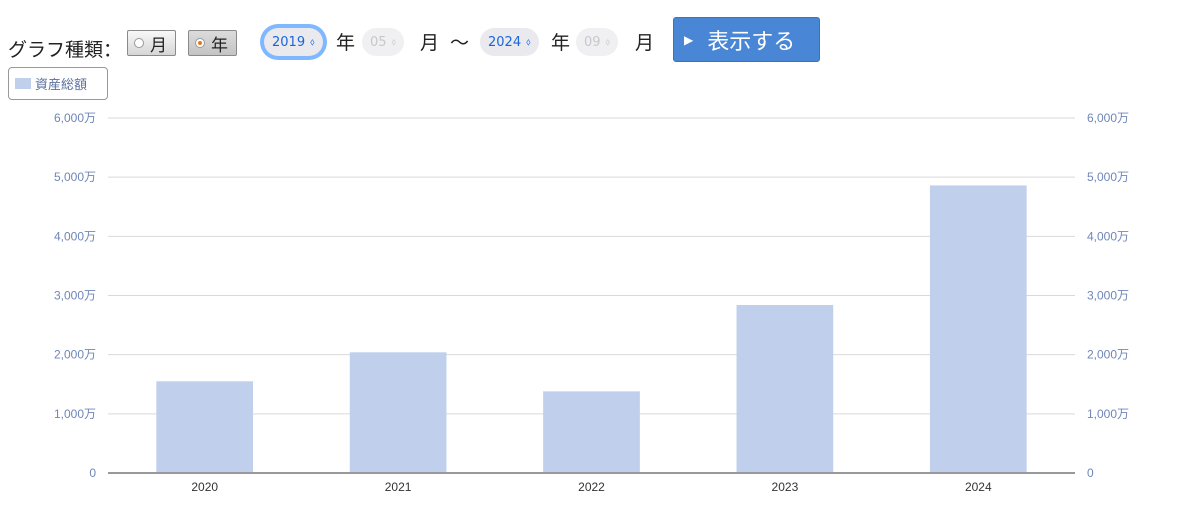 Image resolution: width=1179 pixels, height=508 pixels. Describe the element at coordinates (1108, 296) in the screenshot. I see `y-tick-label-right: 3,000万` at that location.